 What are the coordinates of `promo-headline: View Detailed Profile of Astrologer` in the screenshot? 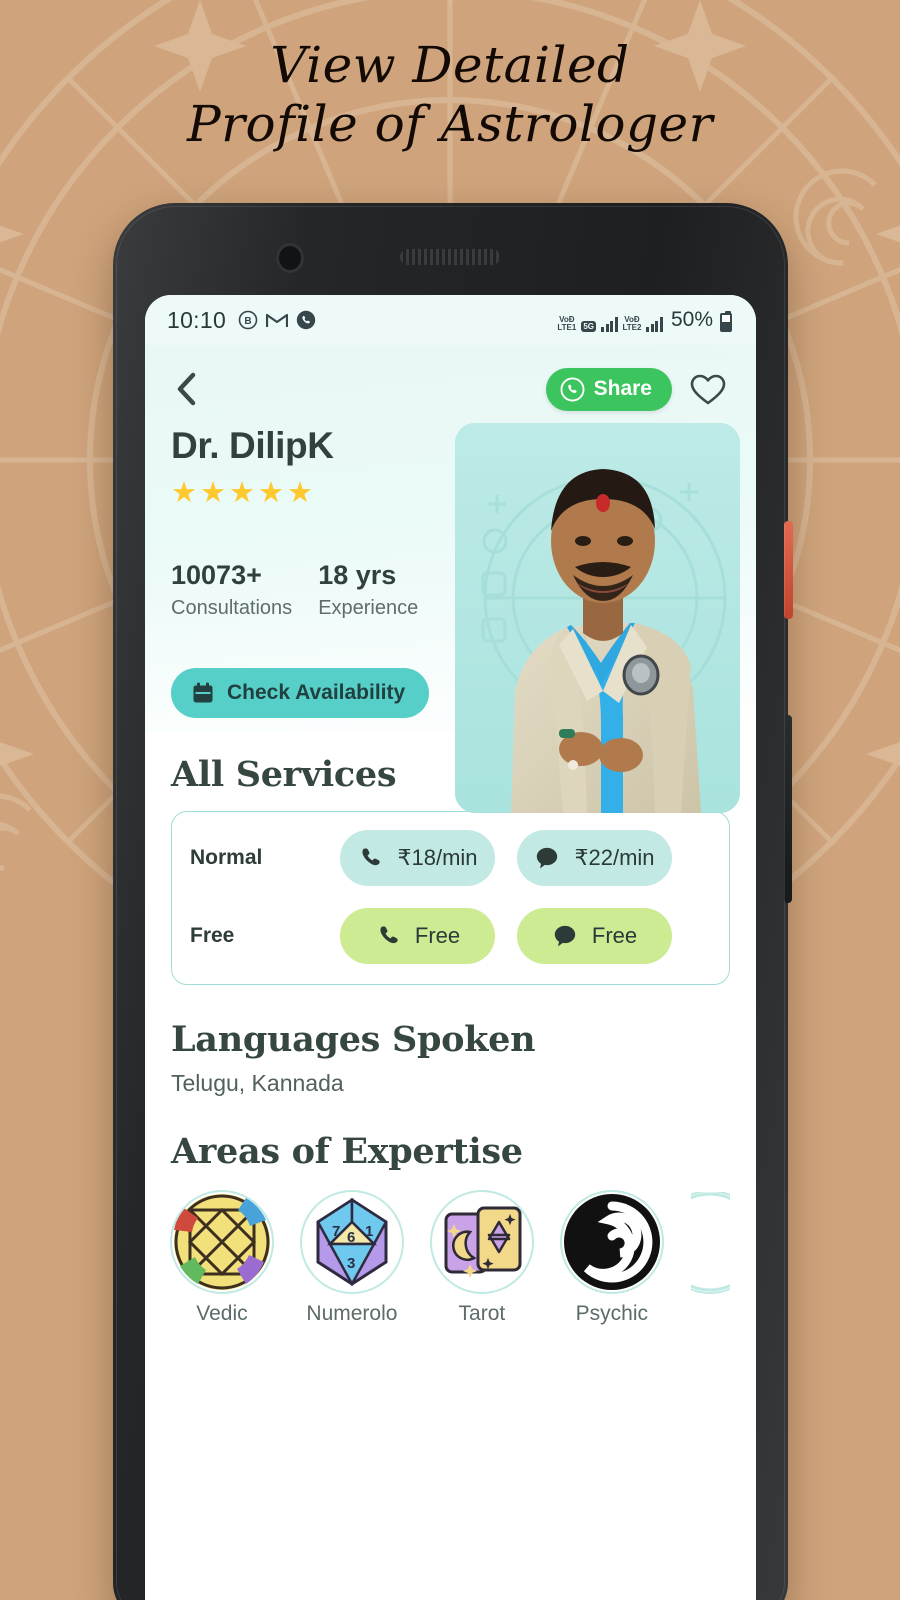 It's located at (450, 95).